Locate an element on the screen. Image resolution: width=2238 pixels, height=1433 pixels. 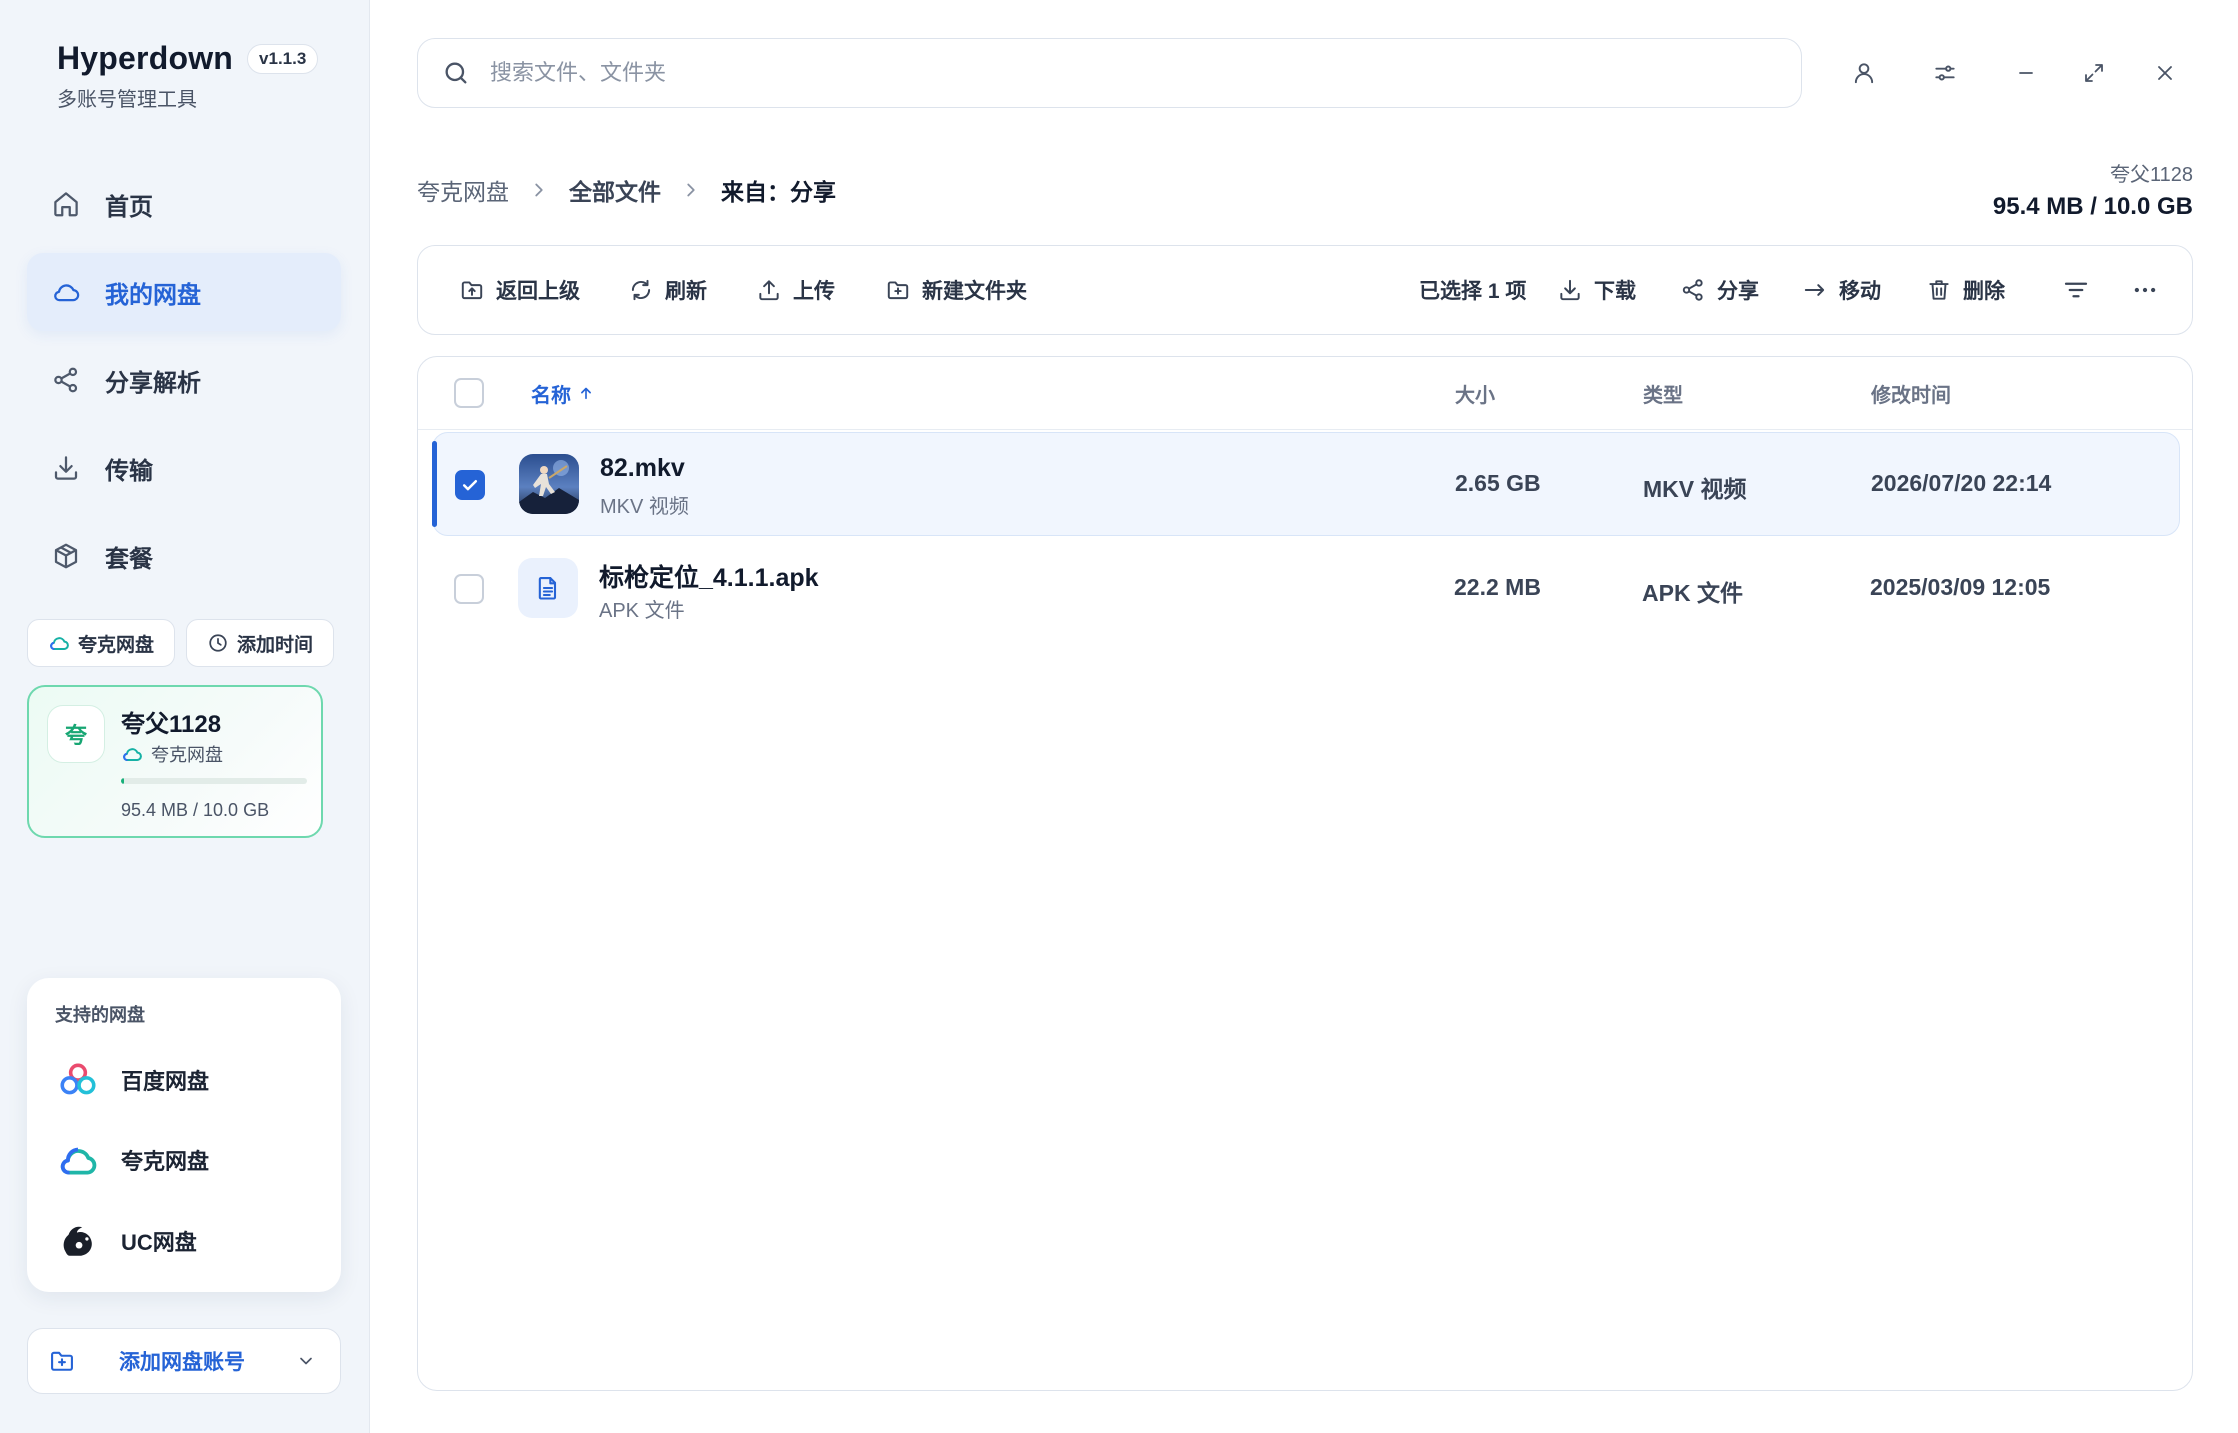
back-button: 返回上级 is located at coordinates (519, 290).